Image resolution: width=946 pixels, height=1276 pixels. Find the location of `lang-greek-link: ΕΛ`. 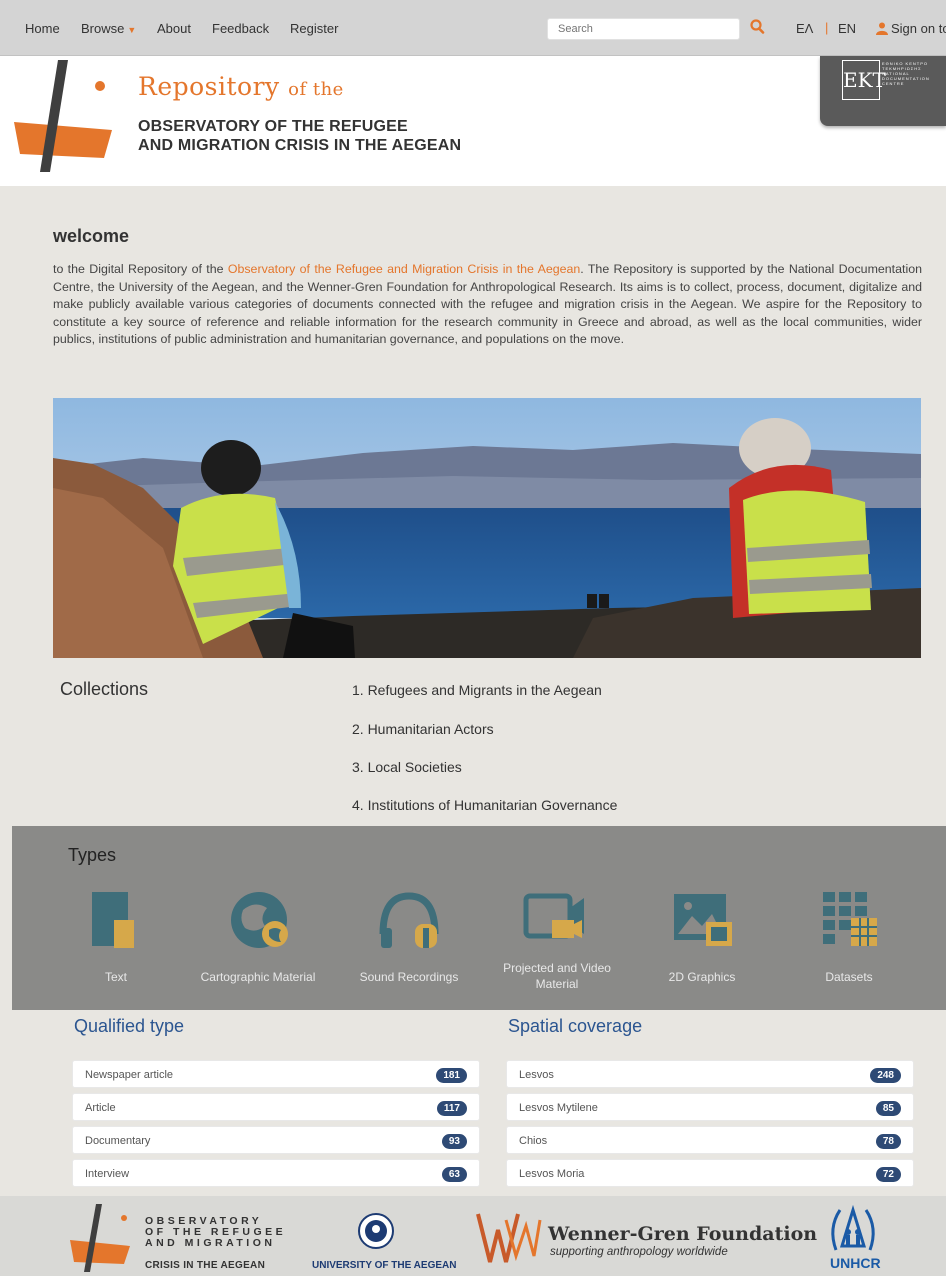

lang-greek-link: ΕΛ is located at coordinates (804, 28).